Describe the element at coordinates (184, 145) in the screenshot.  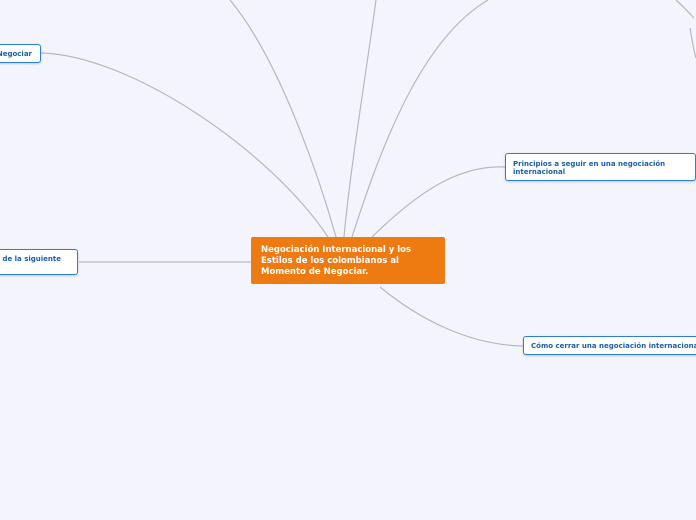
I see `connector-negociar` at that location.